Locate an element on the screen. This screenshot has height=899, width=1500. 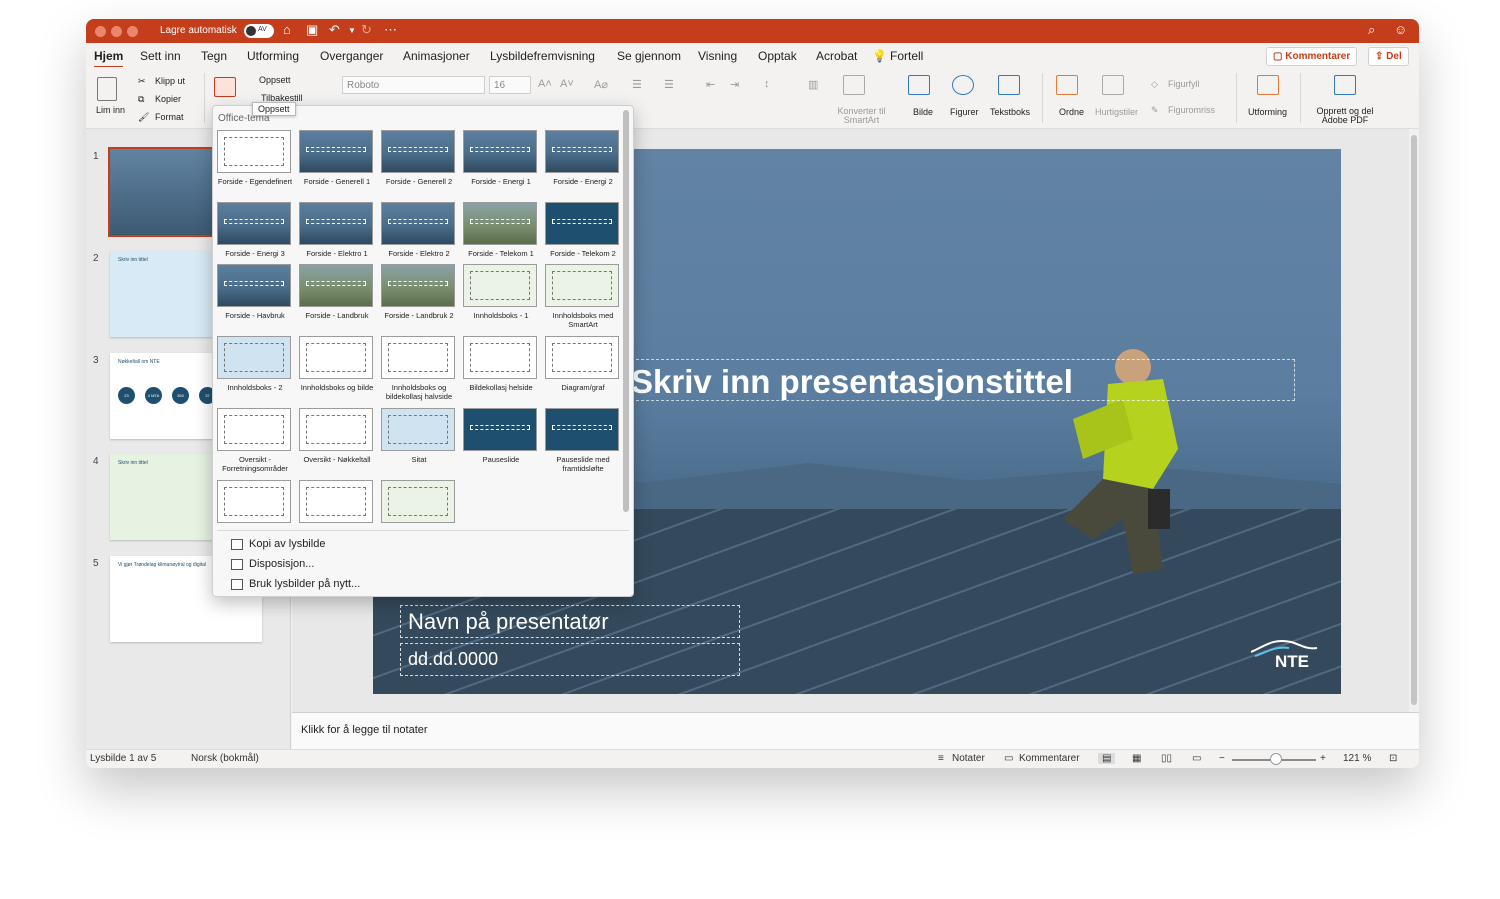
columns-icon: ▥ is located at coordinates (813, 84).